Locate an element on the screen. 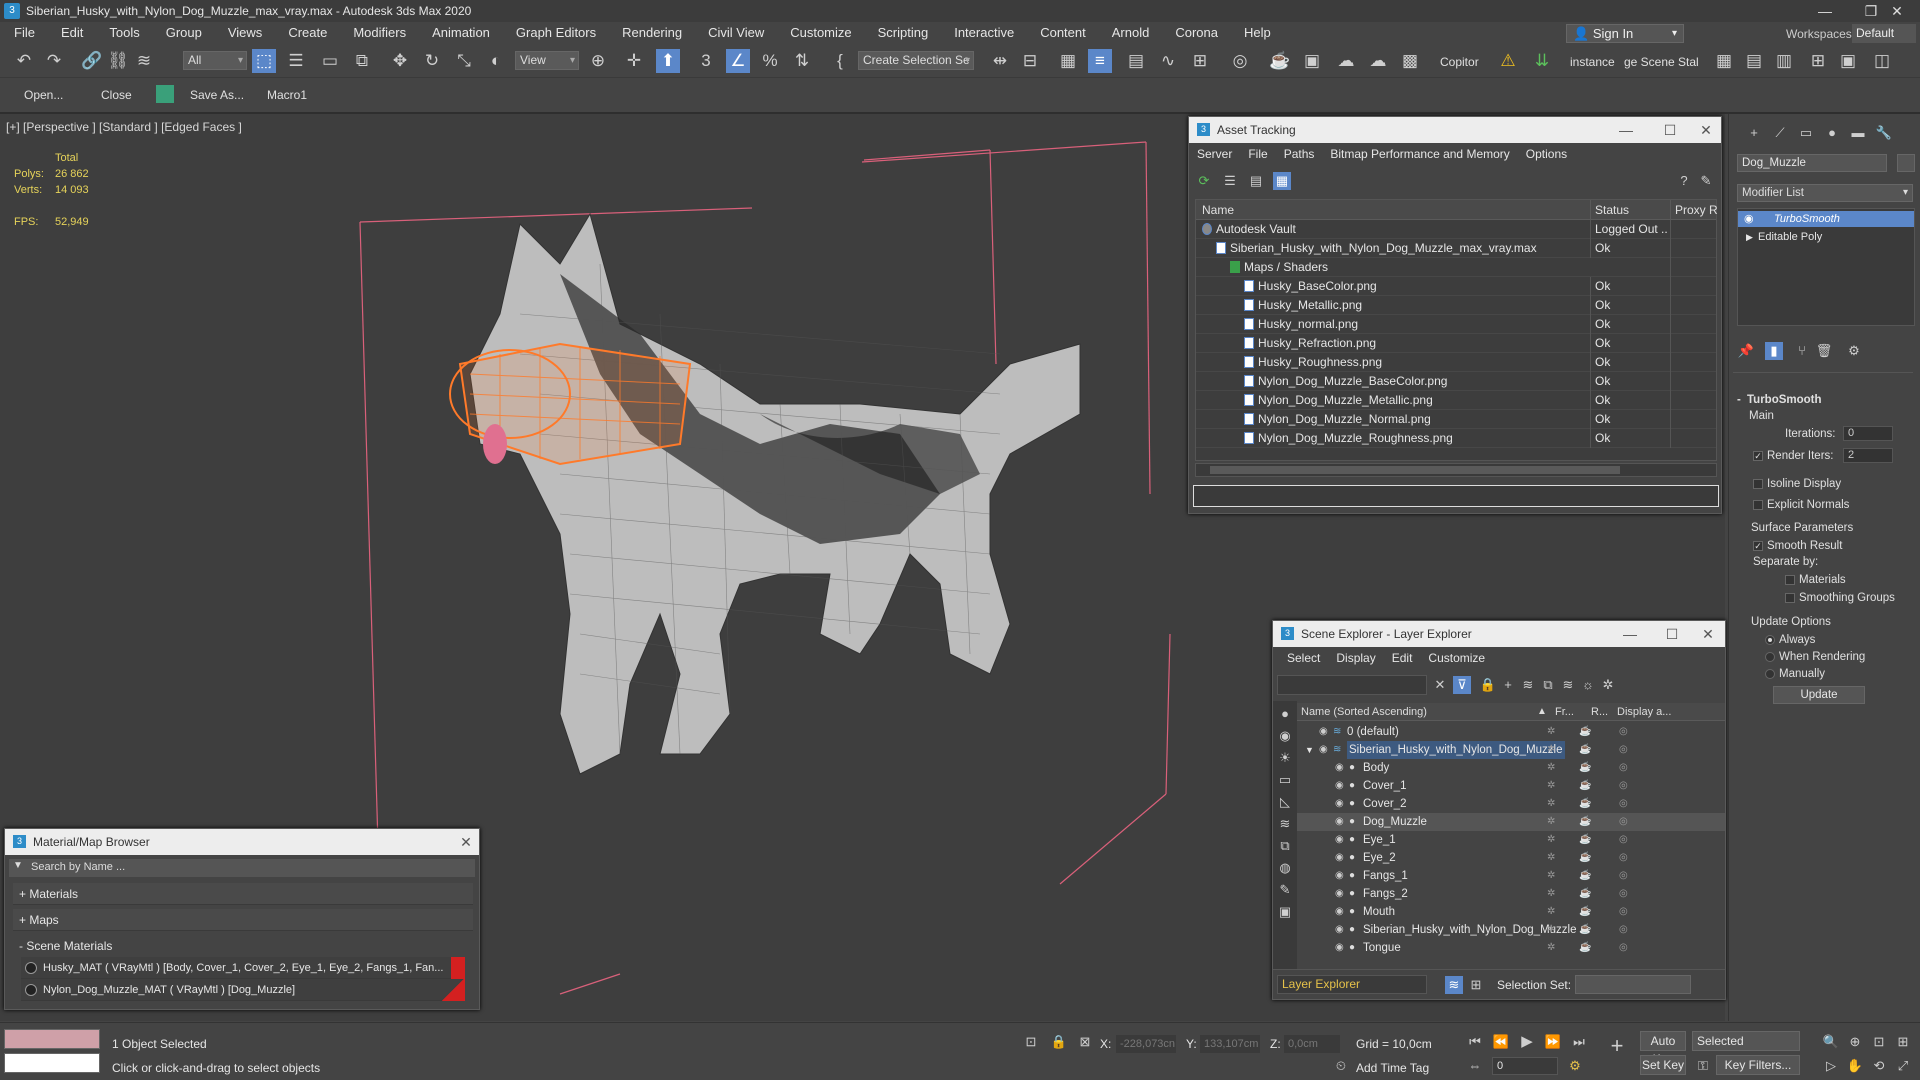 The image size is (1920, 1080). materials-checkbox is located at coordinates (1790, 580).